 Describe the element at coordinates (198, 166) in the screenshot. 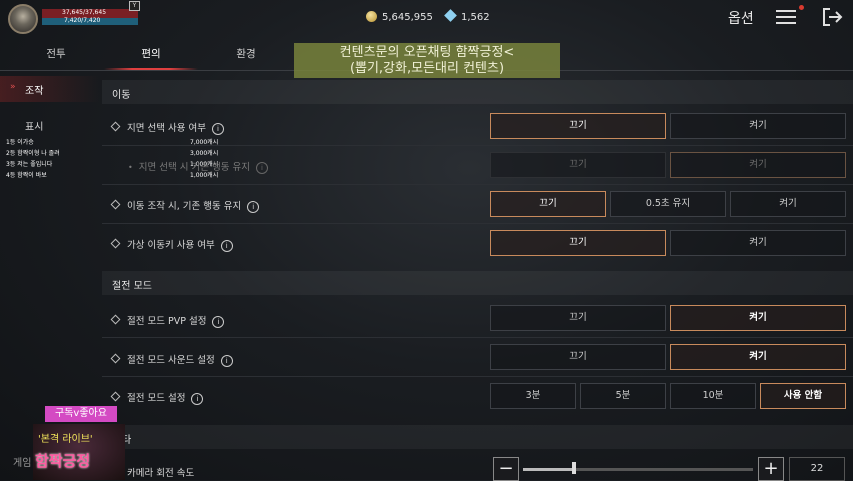

I see `setting-target-keep: • 지면 선택 시 기존 행동 유지 i` at that location.